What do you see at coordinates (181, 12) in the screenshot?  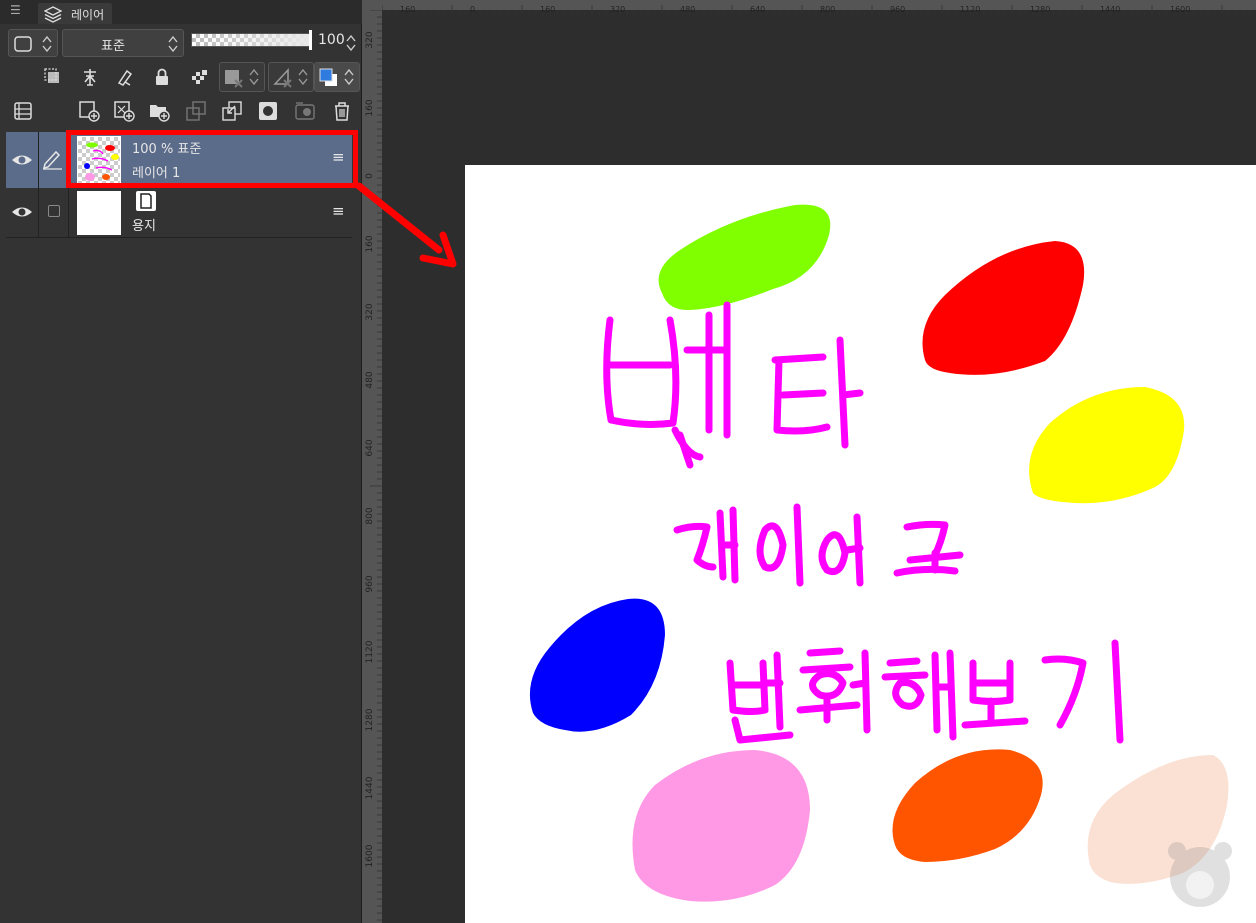 I see `panel-tab-bar: ☰ 레이어` at bounding box center [181, 12].